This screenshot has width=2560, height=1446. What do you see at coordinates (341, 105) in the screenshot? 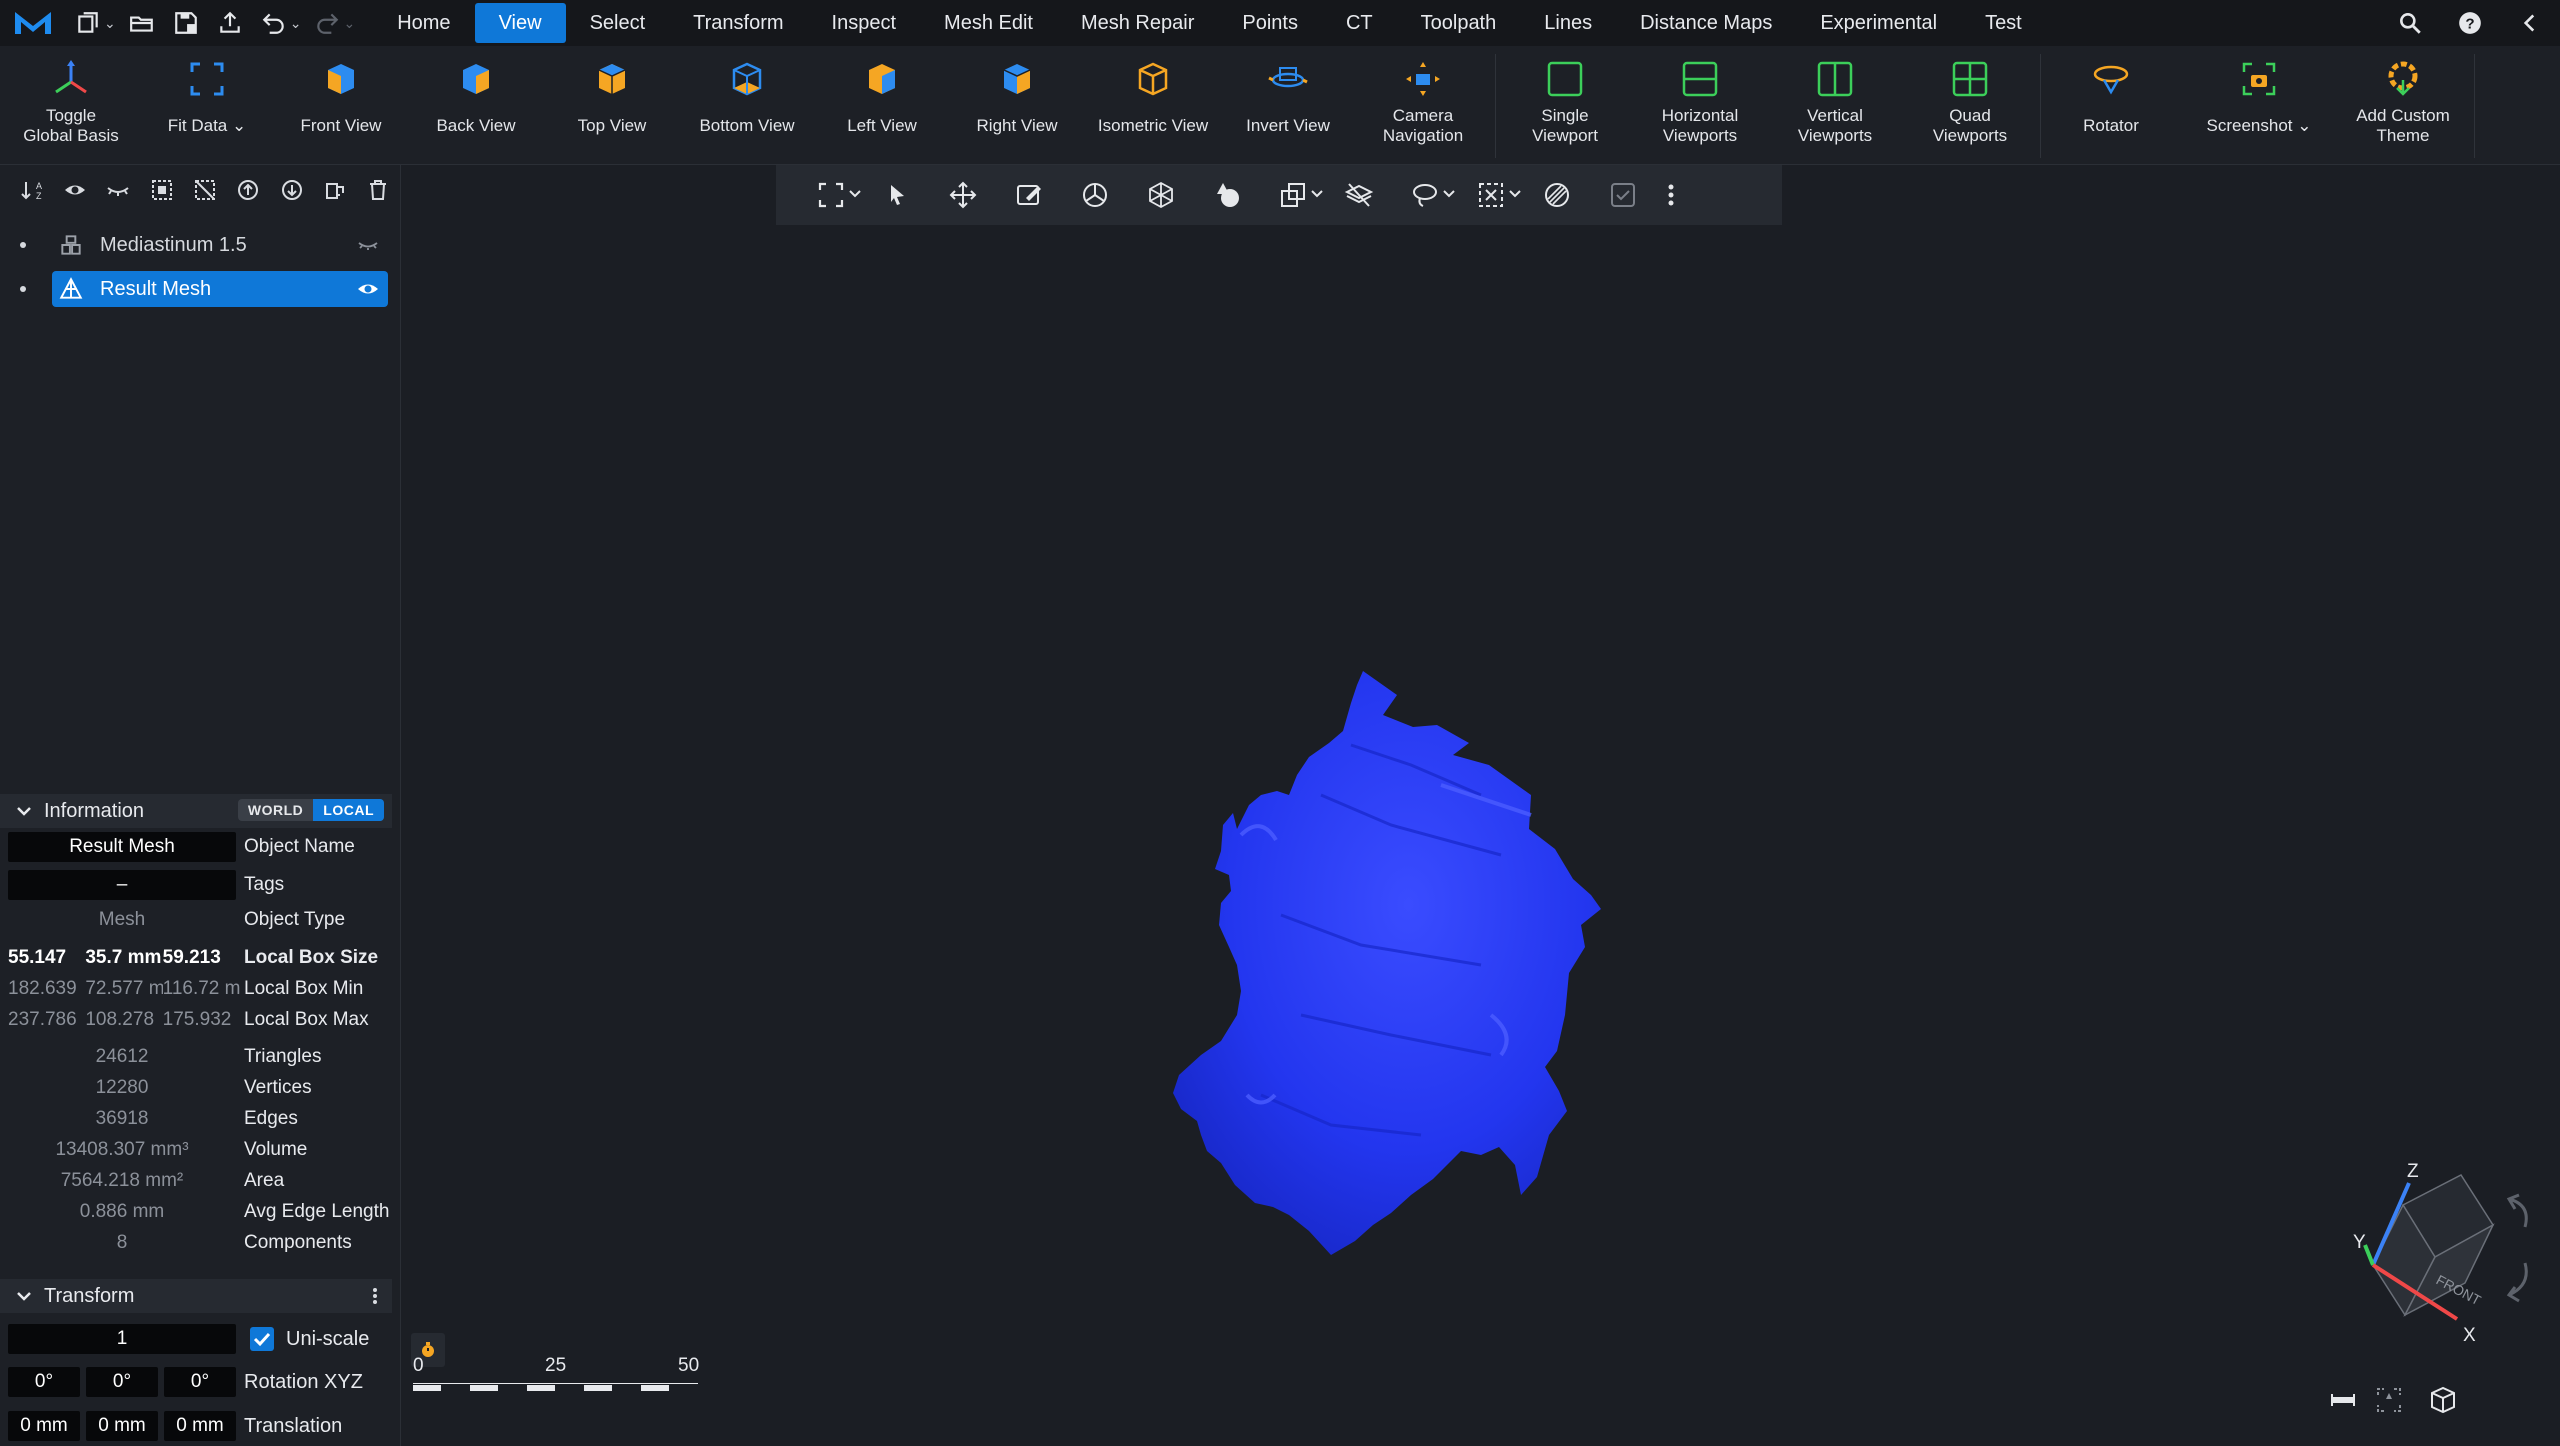
I see `front-view-button: Front View` at bounding box center [341, 105].